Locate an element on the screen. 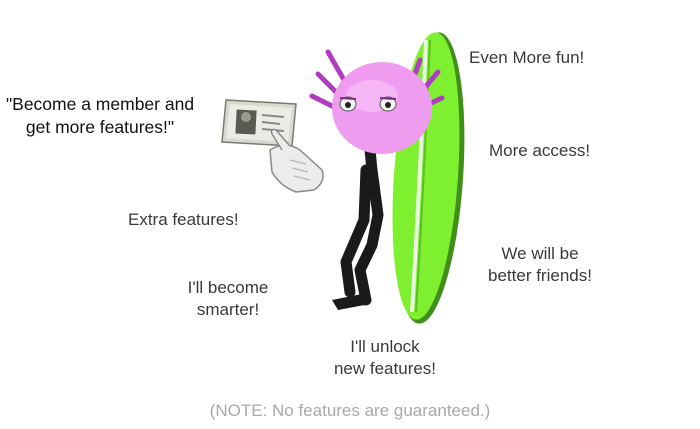 This screenshot has width=700, height=429. callout-smarter: I'll become smarter! is located at coordinates (228, 299).